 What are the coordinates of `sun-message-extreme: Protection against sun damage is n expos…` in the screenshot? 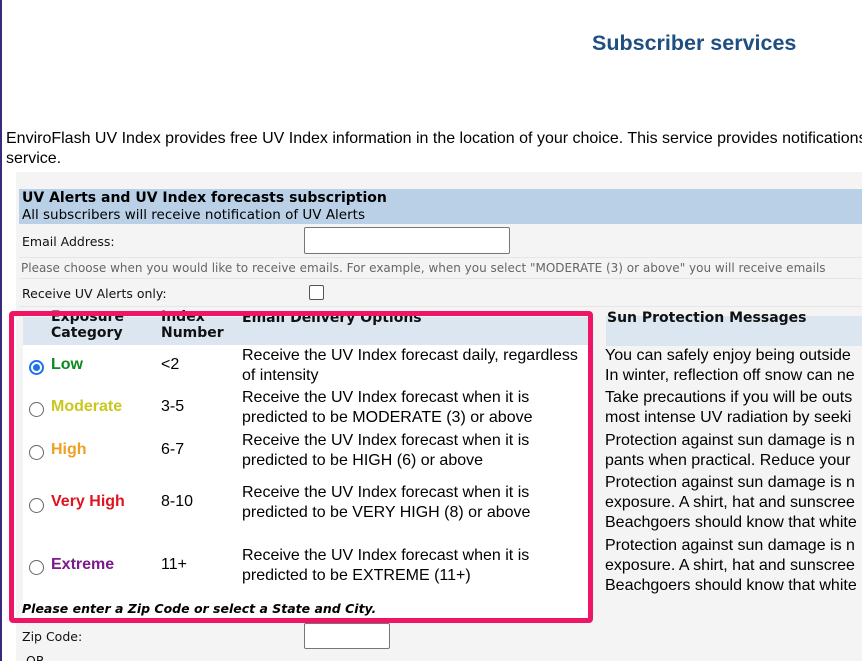 It's located at (733, 566).